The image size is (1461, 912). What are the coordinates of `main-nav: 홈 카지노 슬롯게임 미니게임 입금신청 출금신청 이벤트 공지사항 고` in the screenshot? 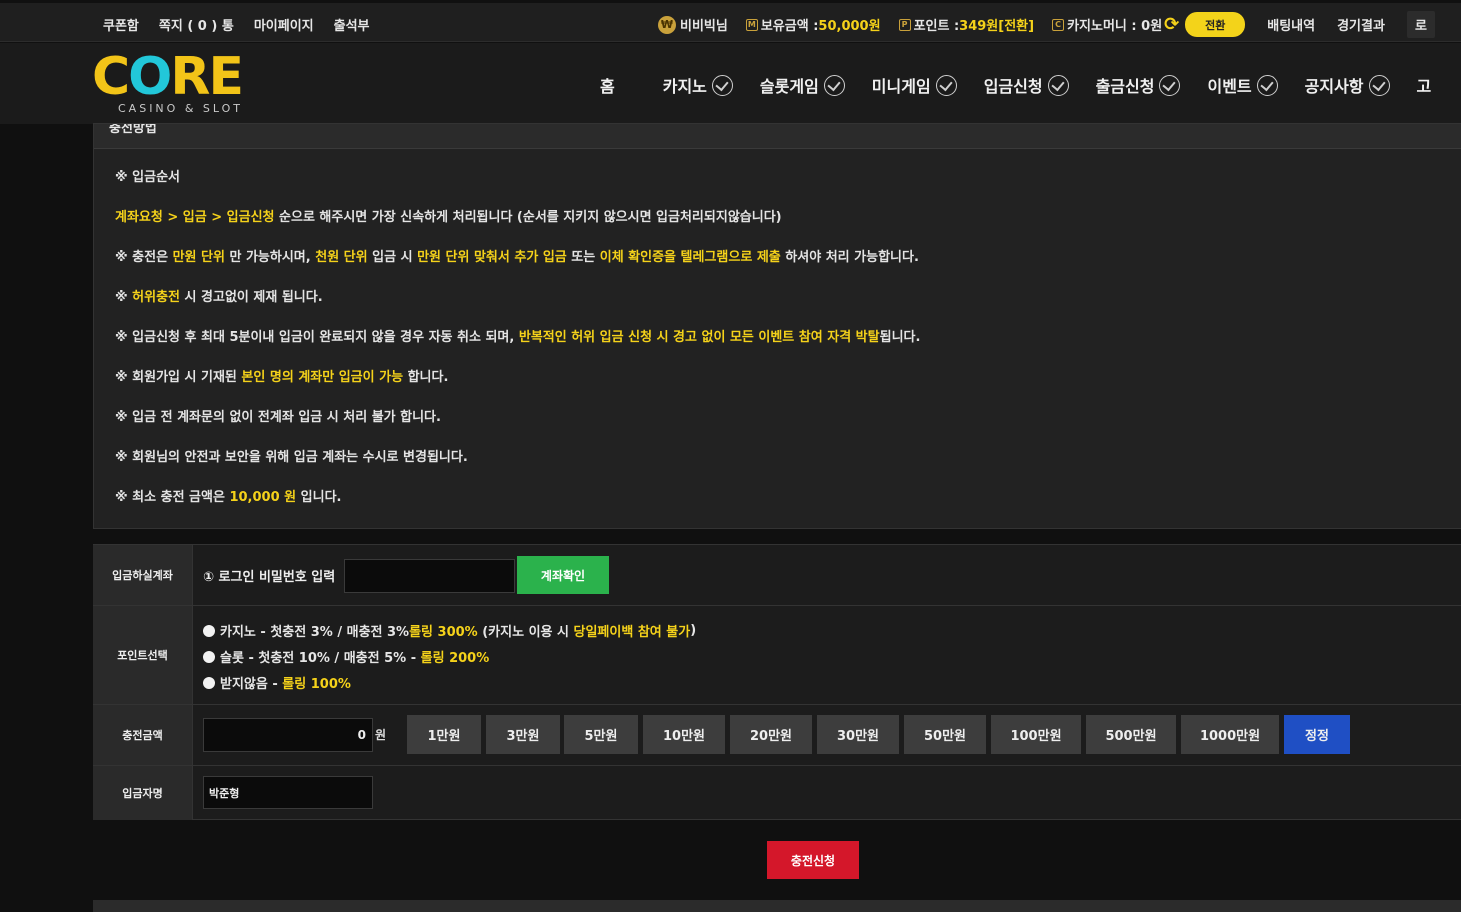 It's located at (1015, 85).